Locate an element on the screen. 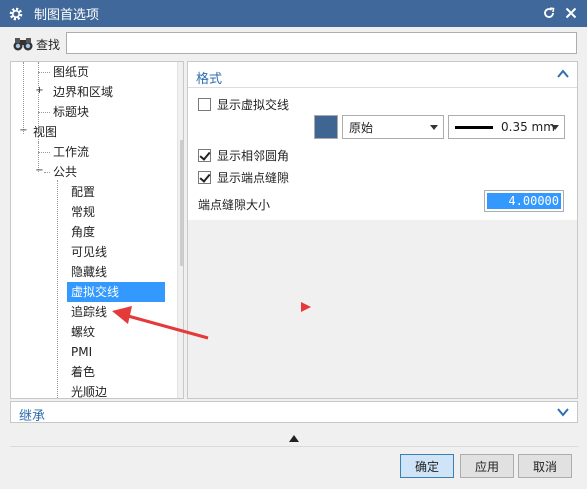 This screenshot has height=489, width=587. cancel-button: 取消 is located at coordinates (545, 466).